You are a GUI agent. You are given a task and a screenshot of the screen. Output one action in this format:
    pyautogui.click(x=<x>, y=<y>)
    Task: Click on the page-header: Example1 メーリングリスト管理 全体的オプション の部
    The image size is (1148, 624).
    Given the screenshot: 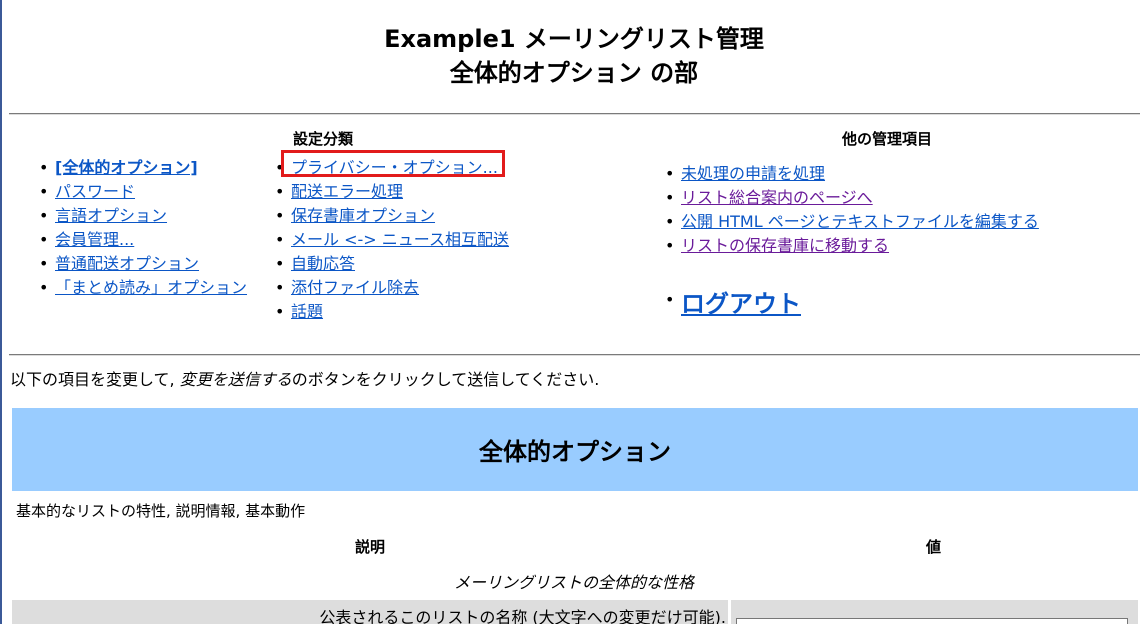 What is the action you would take?
    pyautogui.click(x=574, y=56)
    